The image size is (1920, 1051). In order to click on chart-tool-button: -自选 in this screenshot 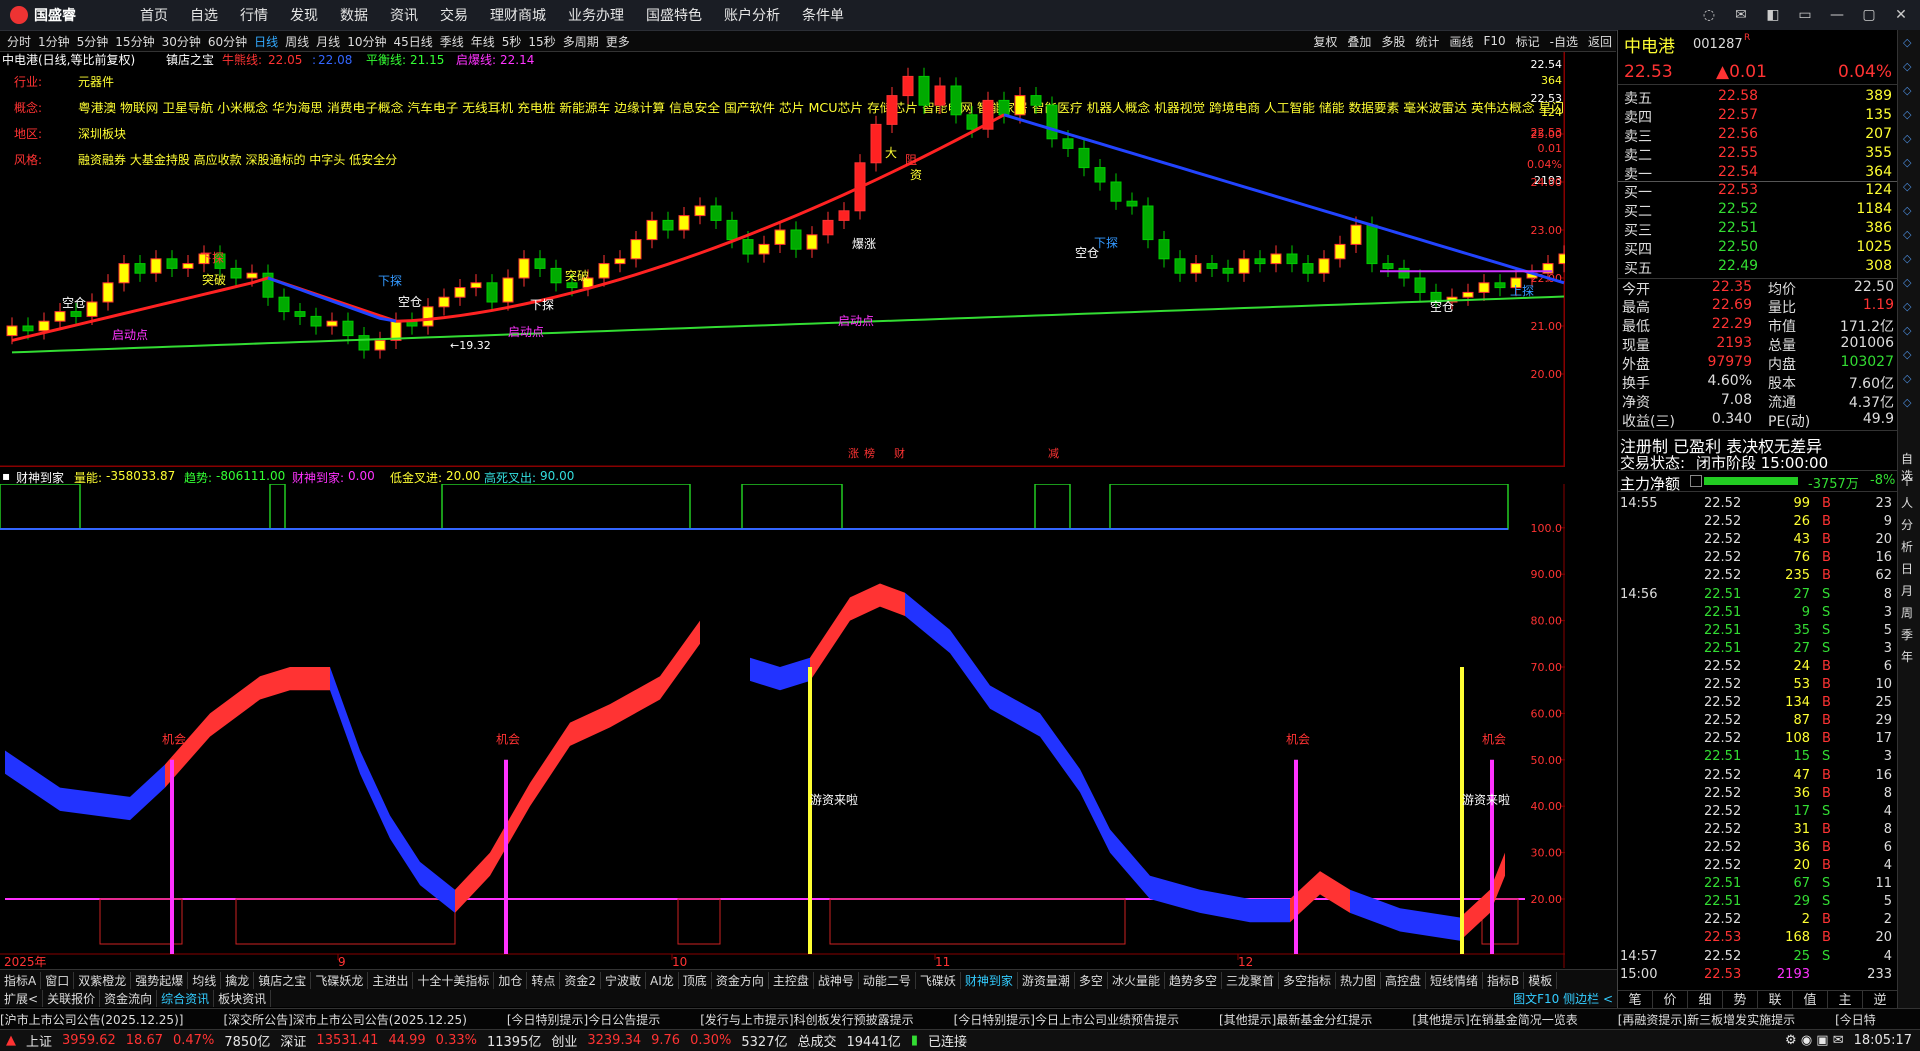, I will do `click(1564, 41)`.